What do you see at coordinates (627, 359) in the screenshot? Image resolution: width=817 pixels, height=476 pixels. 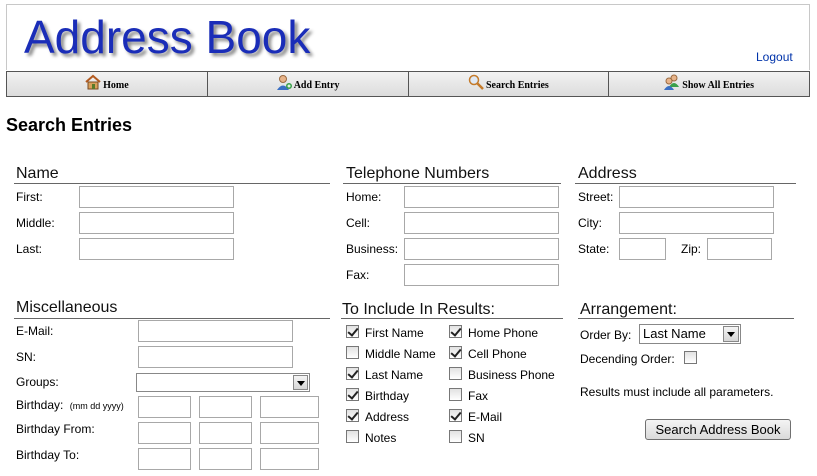 I see `descending-label: Decending Order:` at bounding box center [627, 359].